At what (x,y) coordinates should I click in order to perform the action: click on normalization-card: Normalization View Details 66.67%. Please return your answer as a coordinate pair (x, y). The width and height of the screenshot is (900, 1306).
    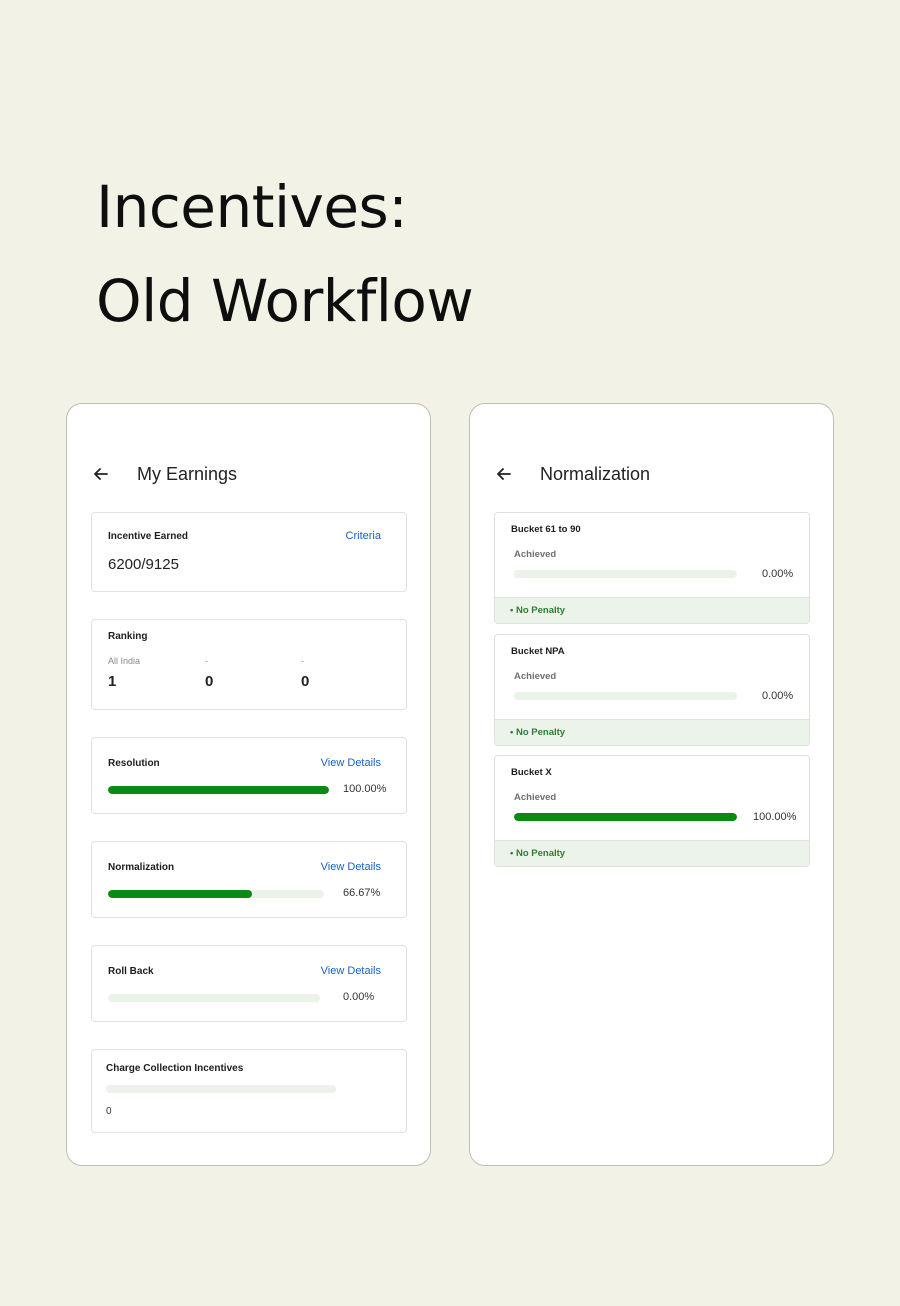
    Looking at the image, I should click on (249, 879).